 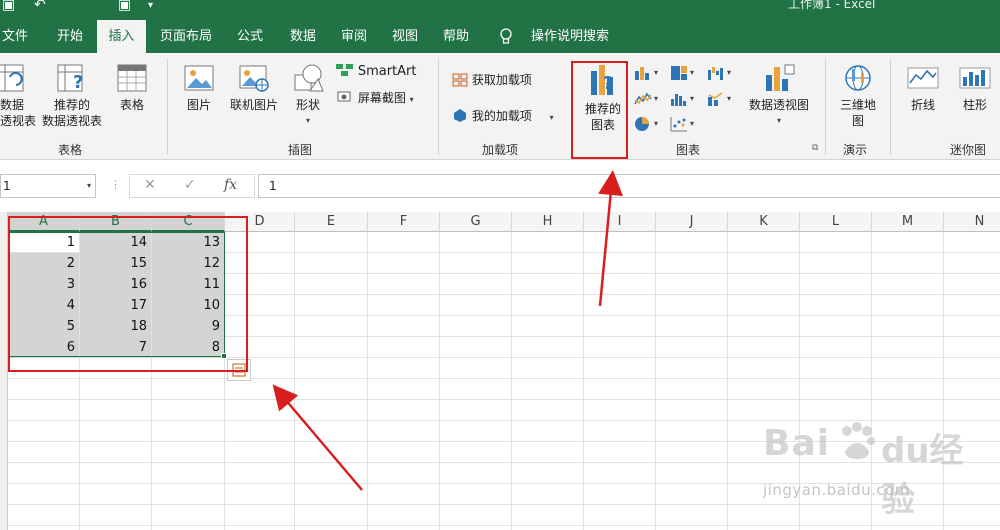 What do you see at coordinates (643, 99) in the screenshot?
I see `line-chart-icon` at bounding box center [643, 99].